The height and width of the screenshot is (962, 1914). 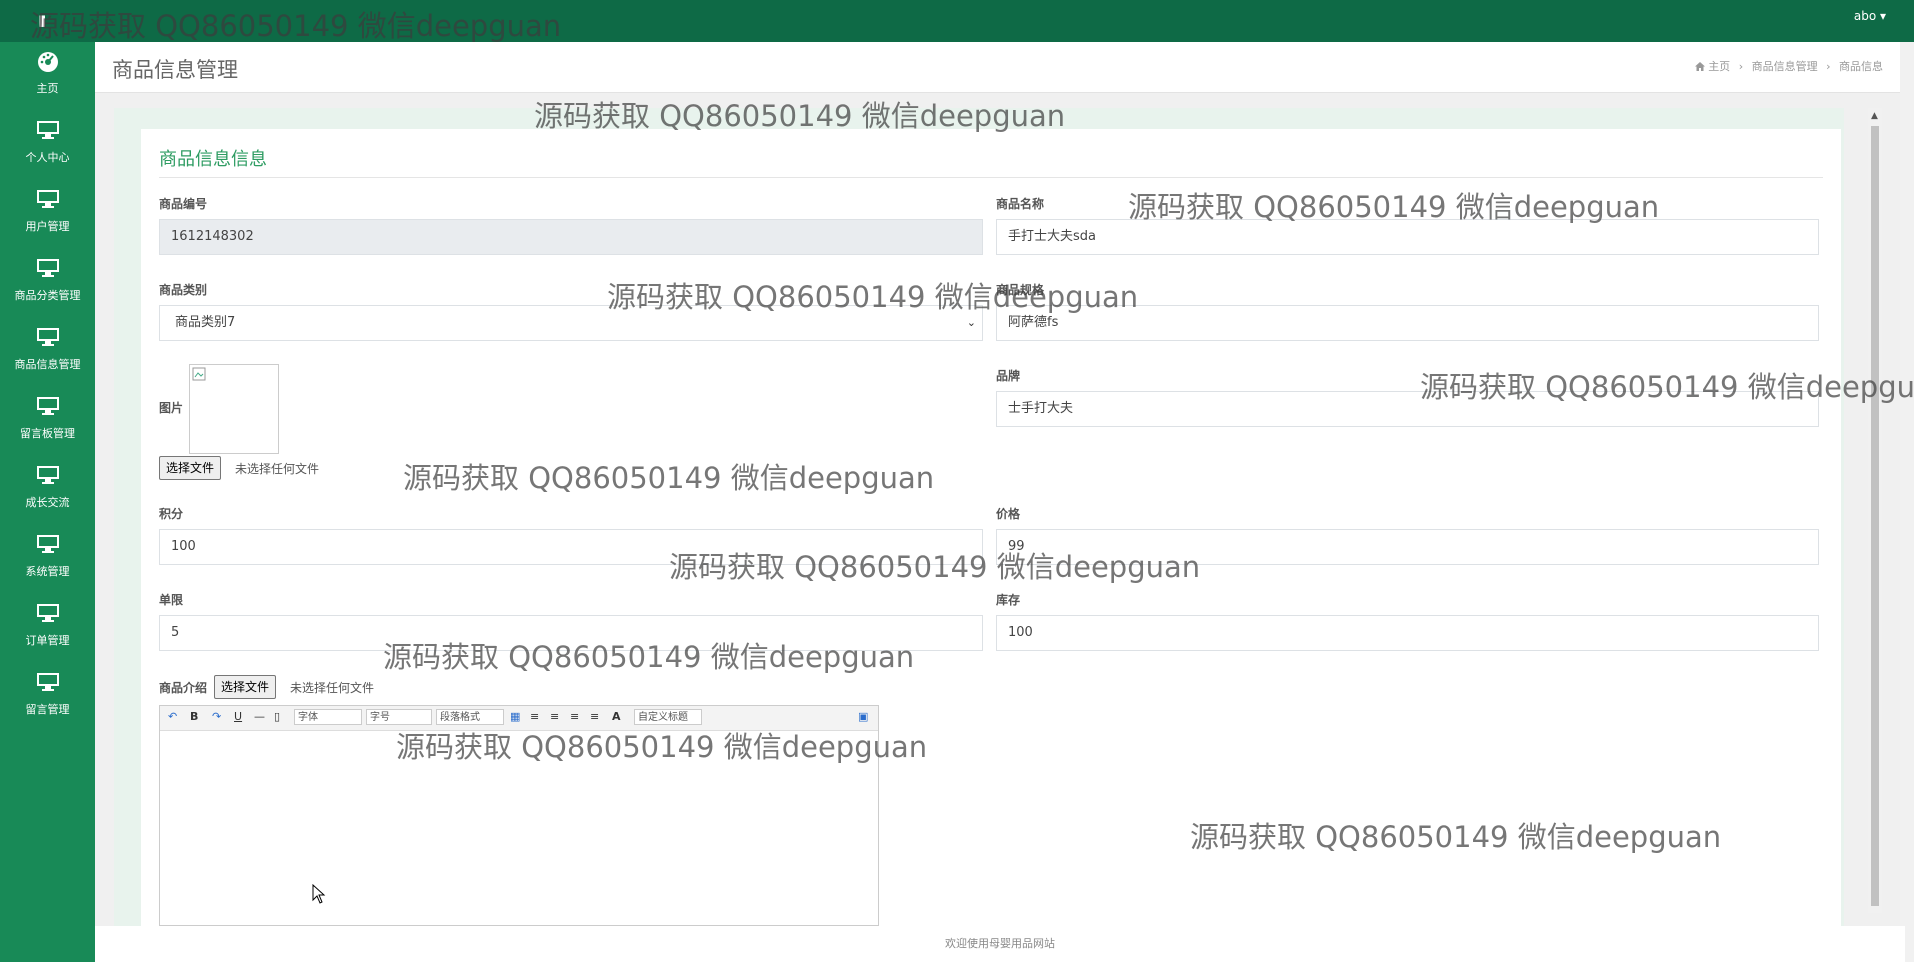 What do you see at coordinates (616, 716) in the screenshot?
I see `font-color-button: A` at bounding box center [616, 716].